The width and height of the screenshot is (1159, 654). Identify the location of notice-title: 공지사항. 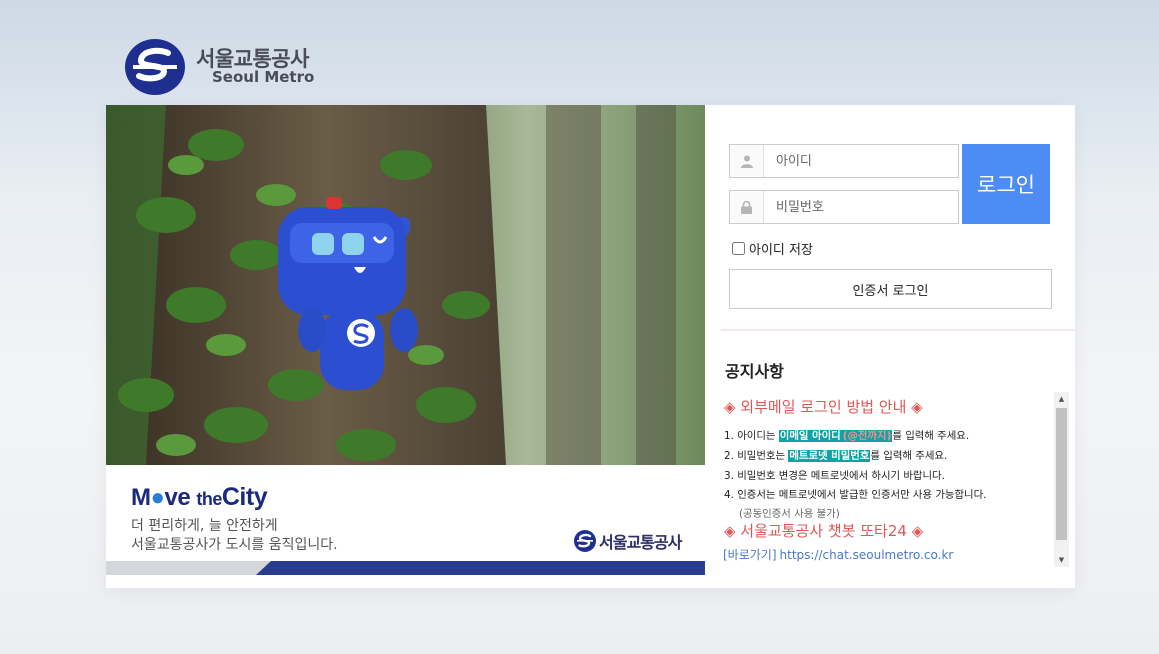
(754, 371).